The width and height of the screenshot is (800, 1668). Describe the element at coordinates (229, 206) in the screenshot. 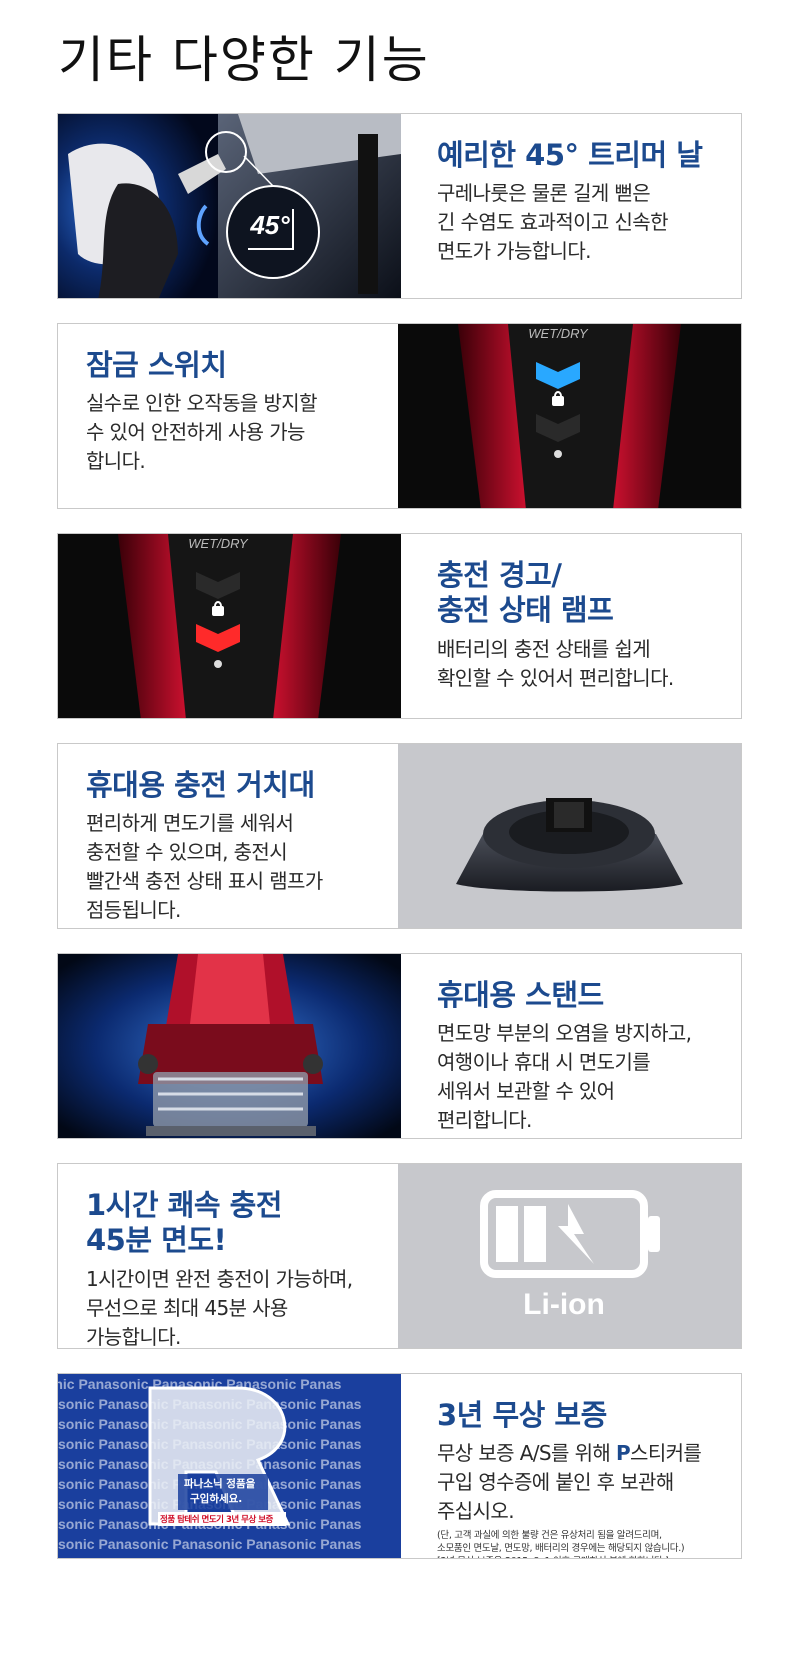

I see `trimmer-image: 45°` at that location.